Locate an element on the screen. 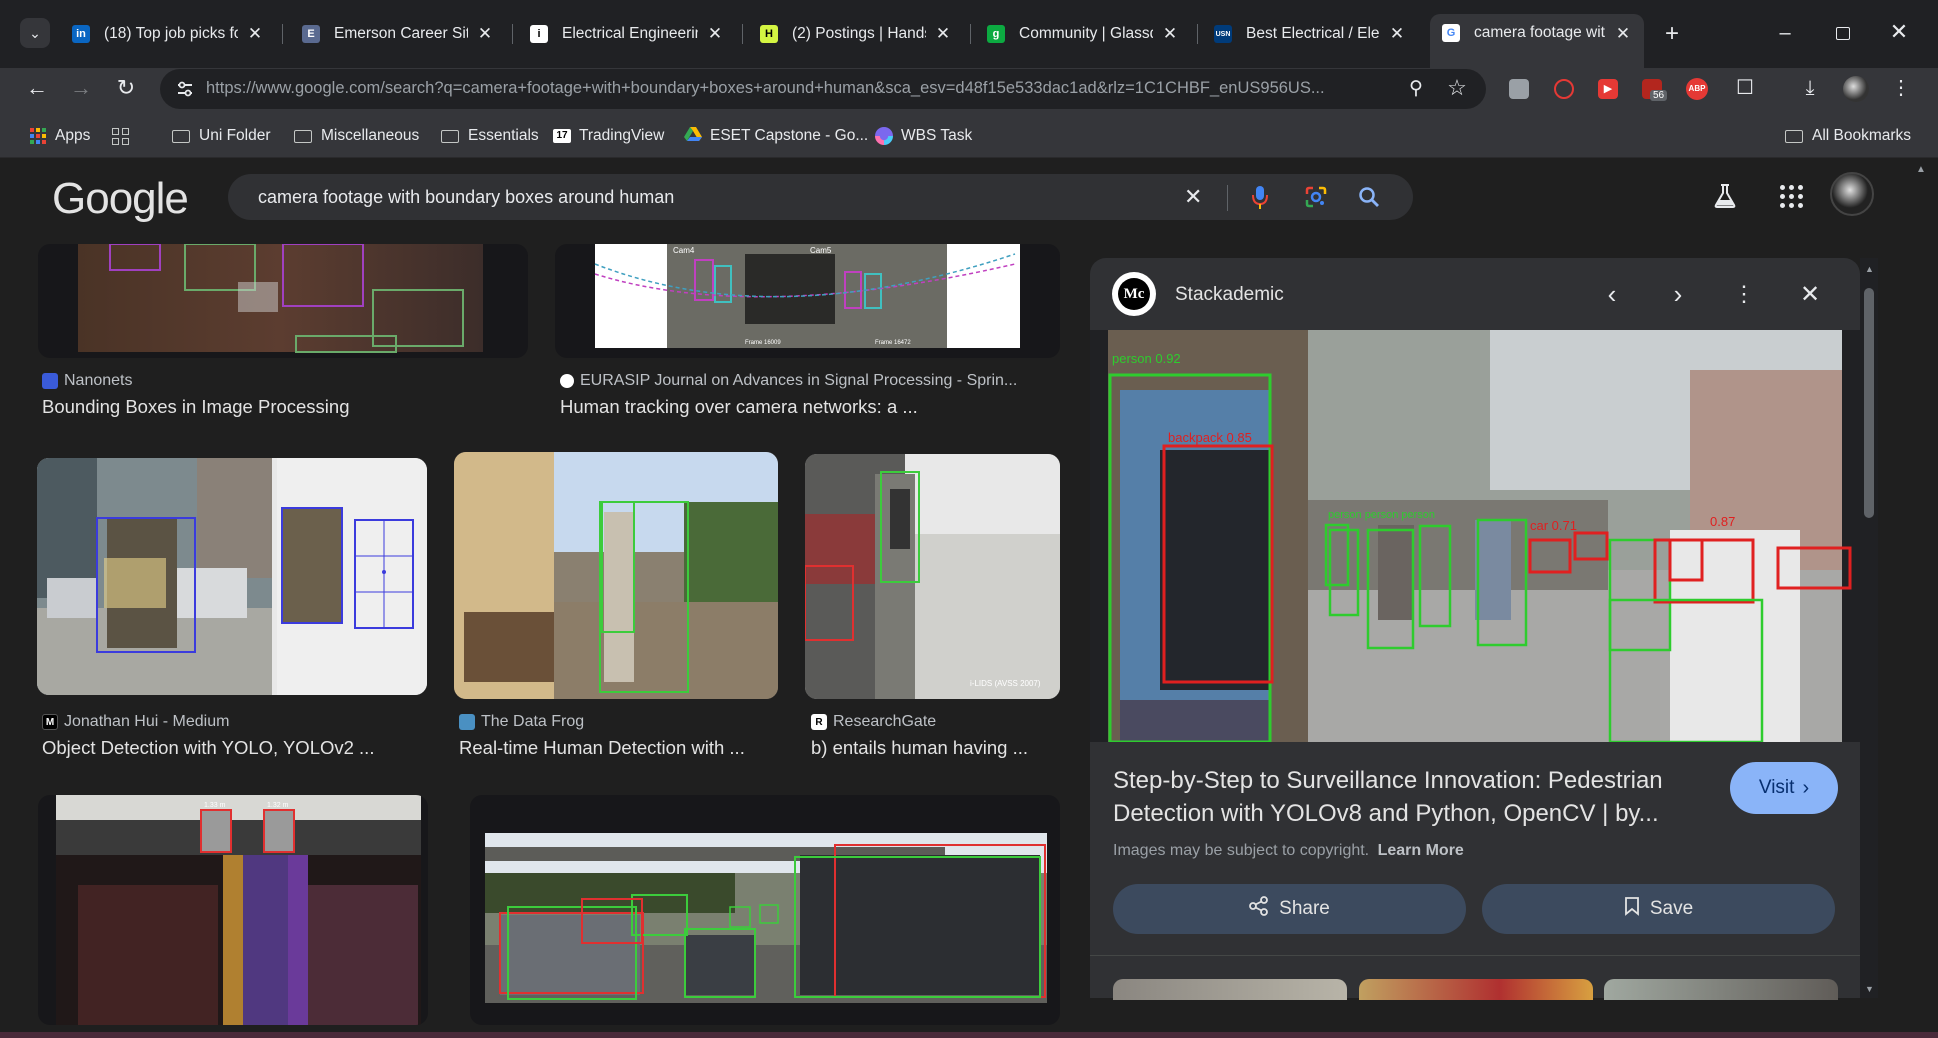 Image resolution: width=1938 pixels, height=1038 pixels. handshake-icon: H is located at coordinates (769, 34).